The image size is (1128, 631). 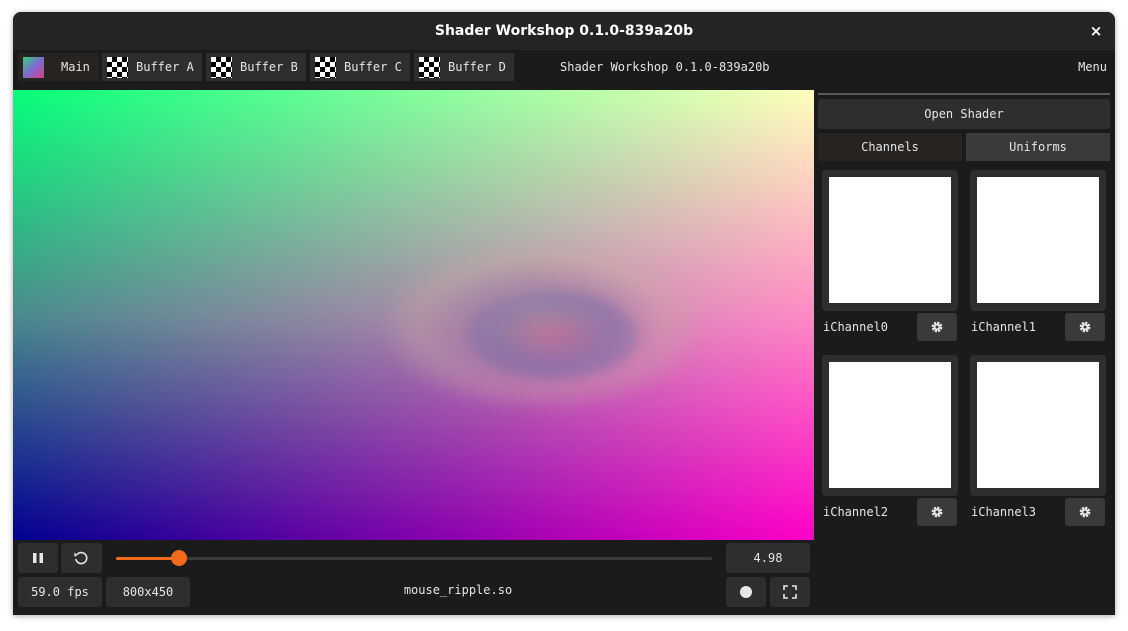 I want to click on channel-label: iChannel0, so click(x=856, y=327).